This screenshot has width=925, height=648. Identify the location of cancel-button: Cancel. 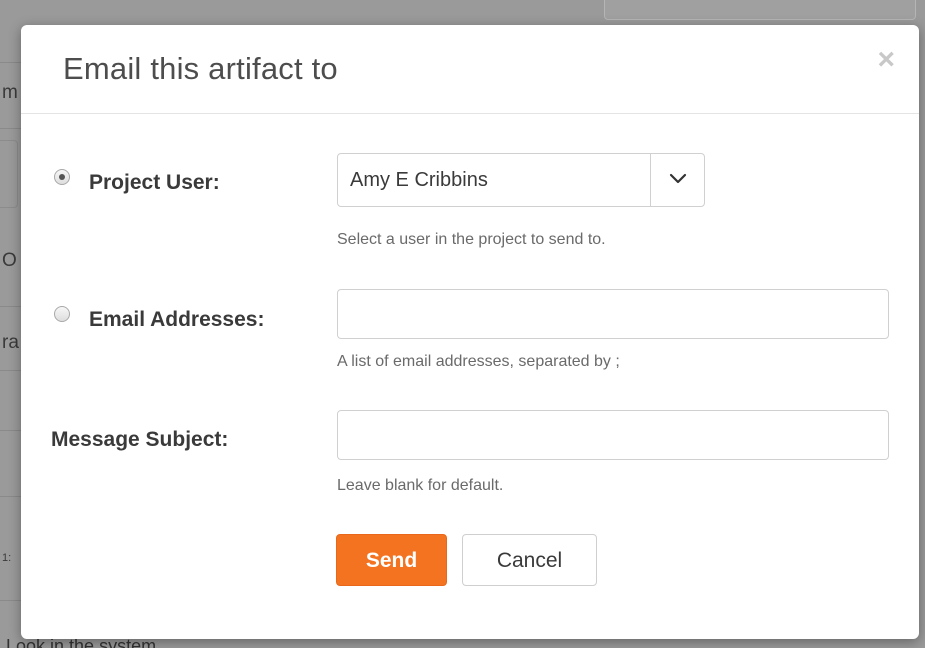
(529, 560).